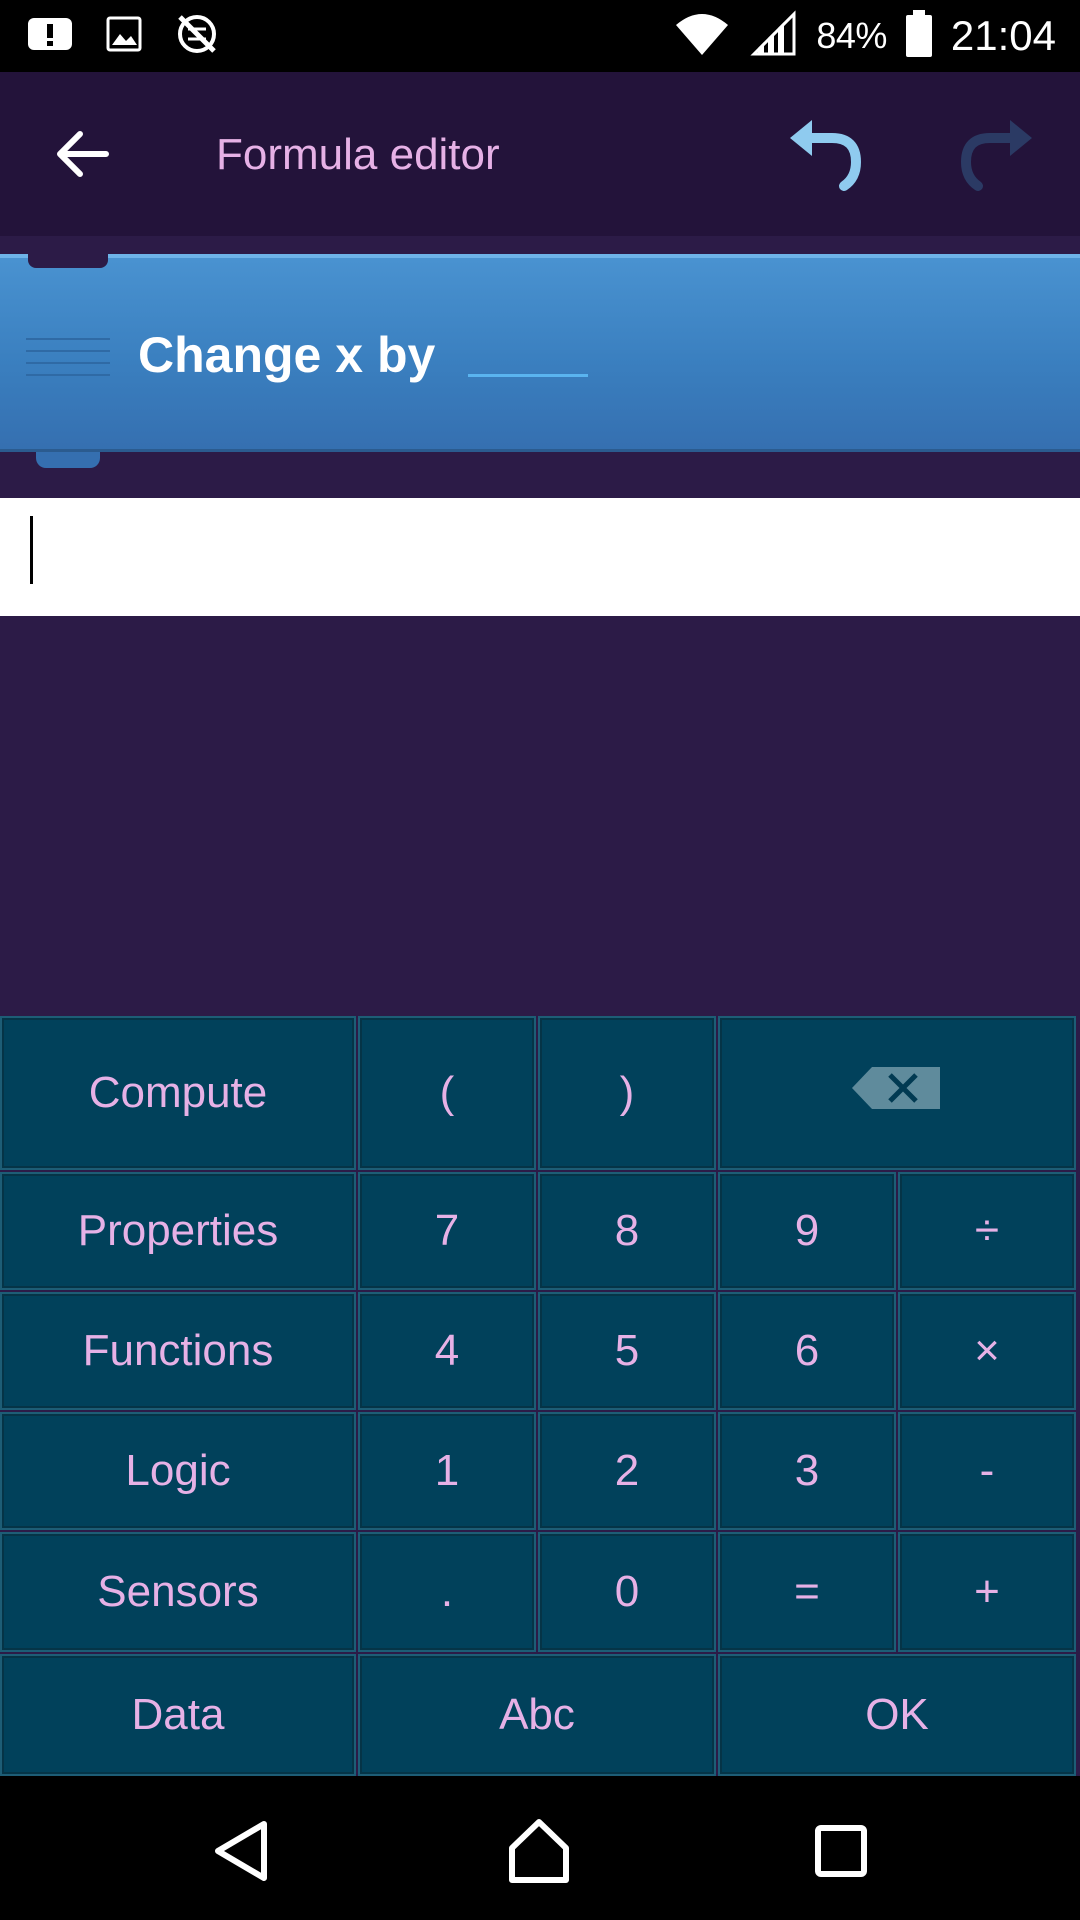  I want to click on formula-input, so click(540, 557).